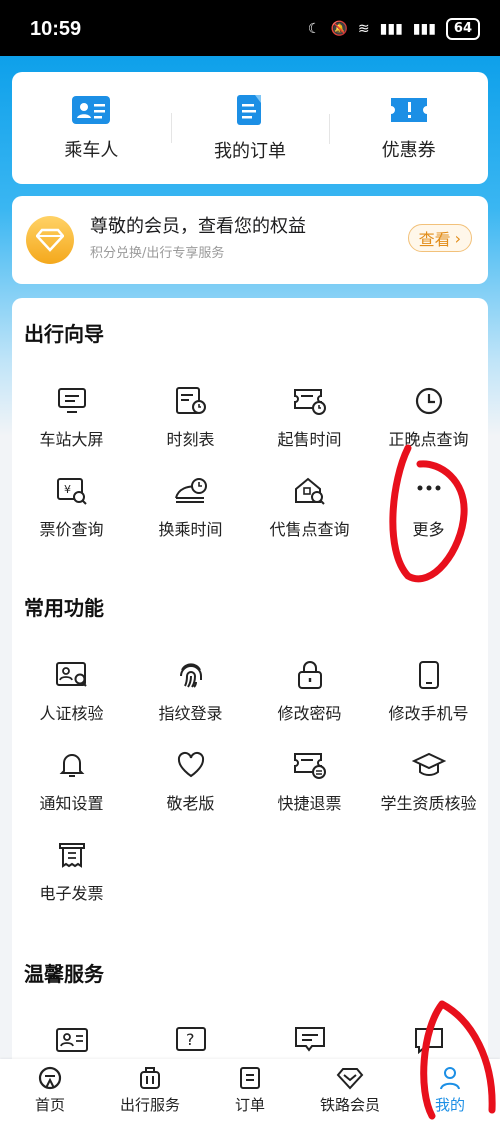  Describe the element at coordinates (64, 974) in the screenshot. I see `warm-section-title: 温馨服务` at that location.